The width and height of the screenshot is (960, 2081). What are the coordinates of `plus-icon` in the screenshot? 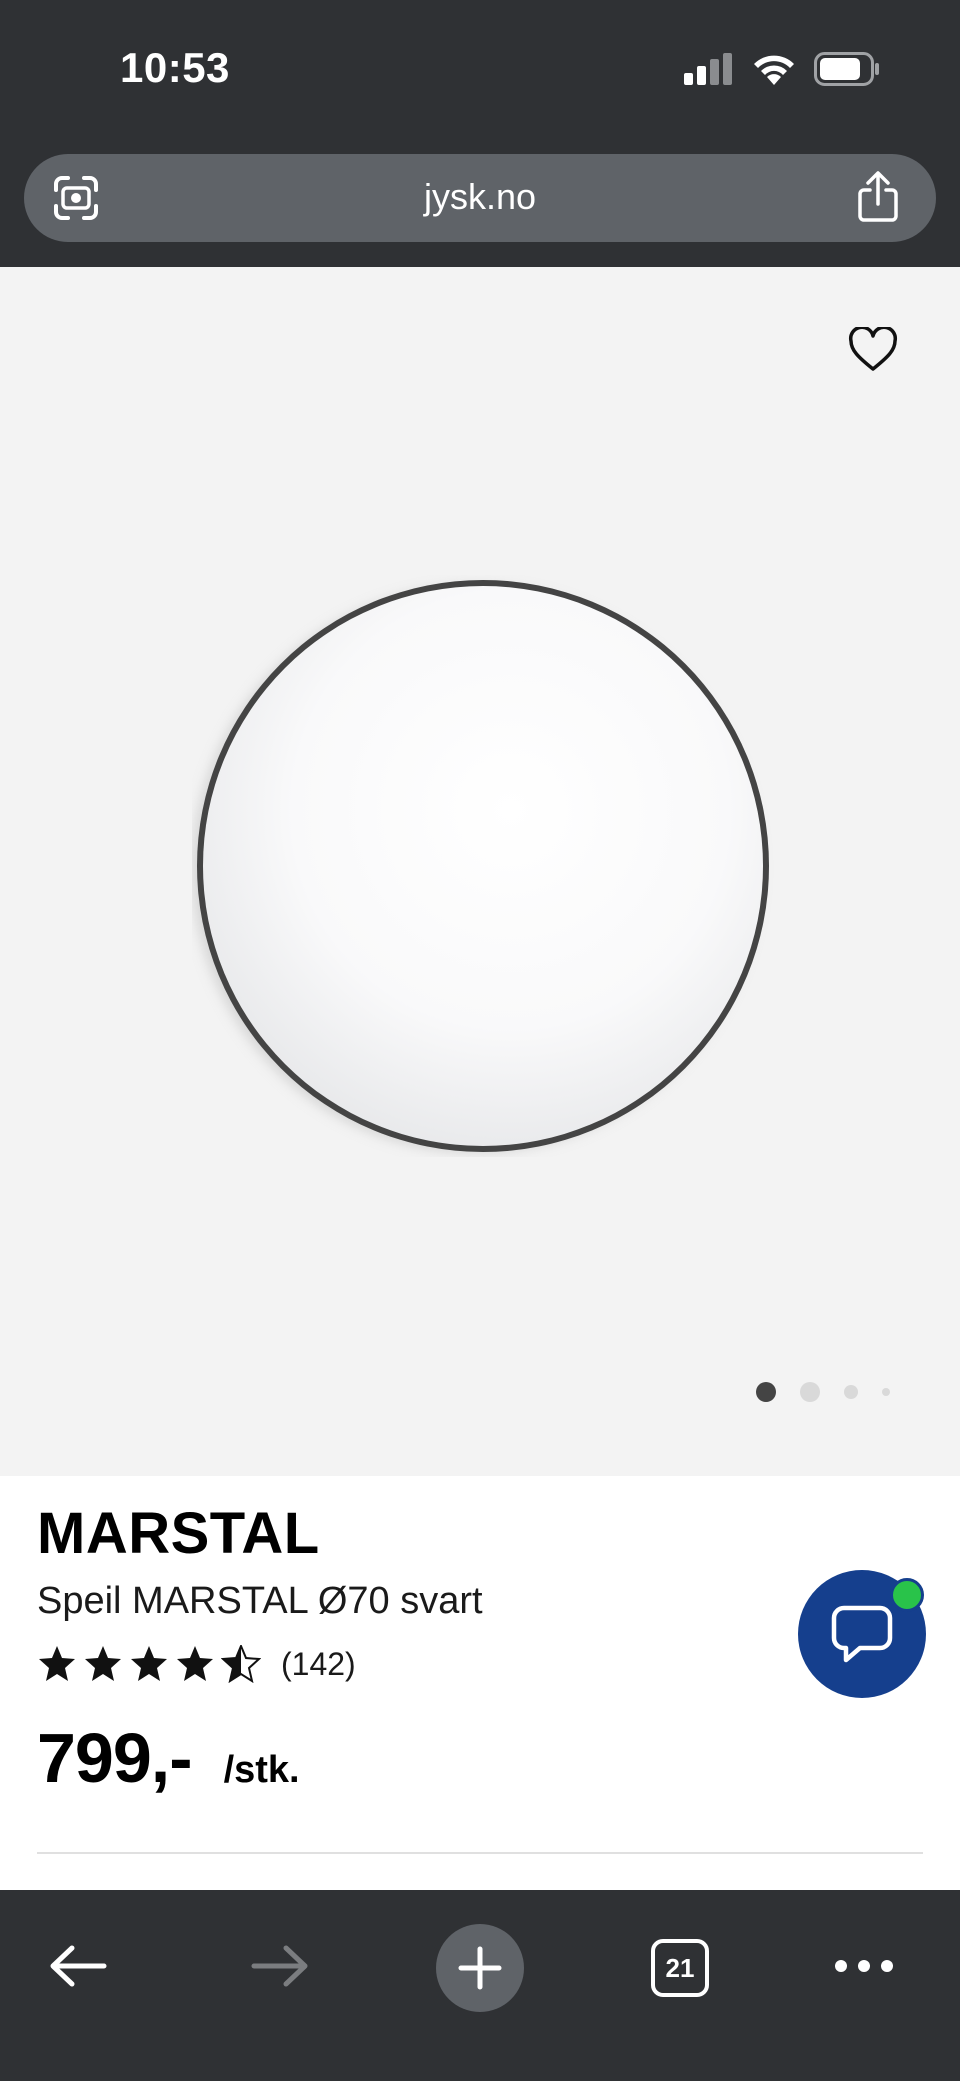 It's located at (480, 1968).